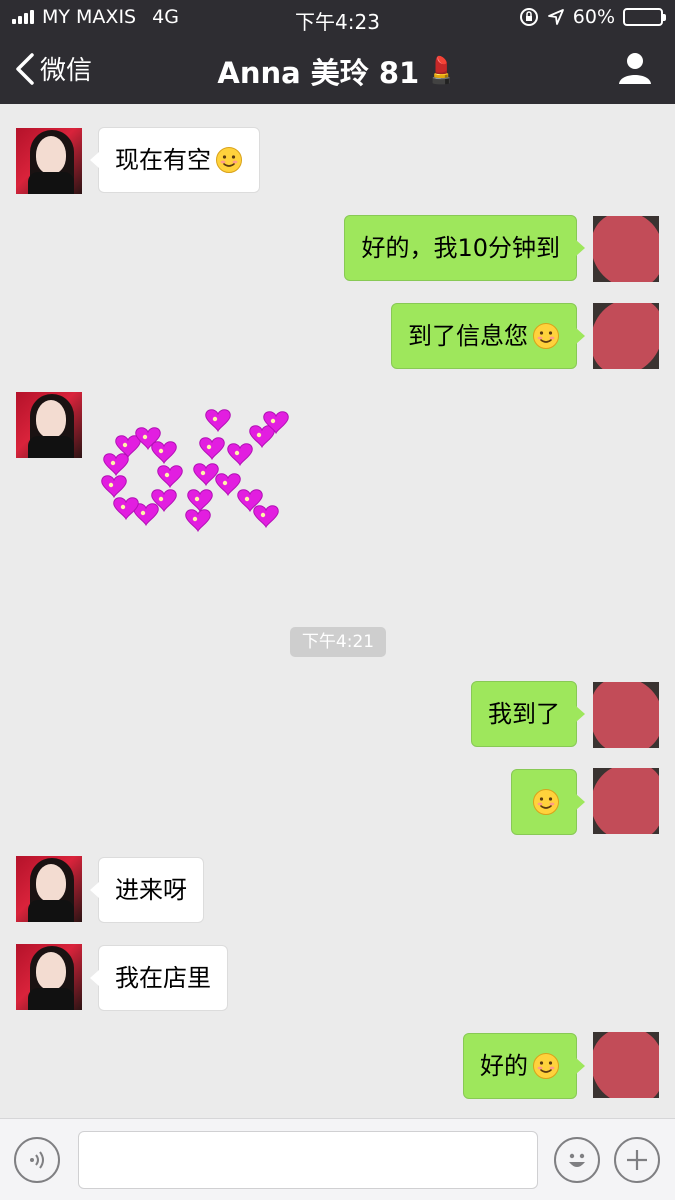 This screenshot has height=1200, width=675. What do you see at coordinates (163, 978) in the screenshot?
I see `message-text: 我在店里` at bounding box center [163, 978].